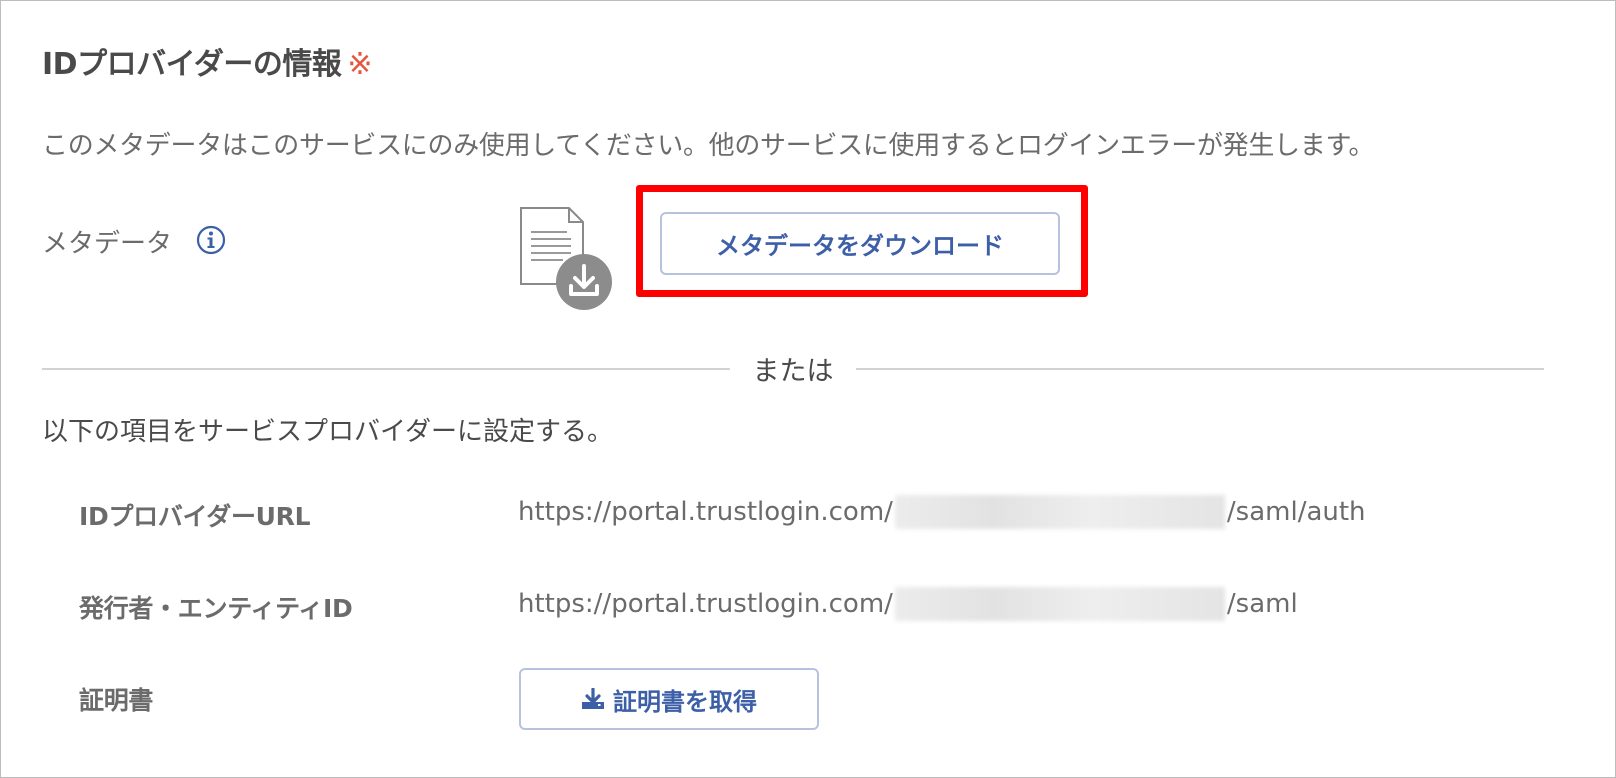 This screenshot has width=1616, height=778. I want to click on certificate-label: 証明書, so click(116, 700).